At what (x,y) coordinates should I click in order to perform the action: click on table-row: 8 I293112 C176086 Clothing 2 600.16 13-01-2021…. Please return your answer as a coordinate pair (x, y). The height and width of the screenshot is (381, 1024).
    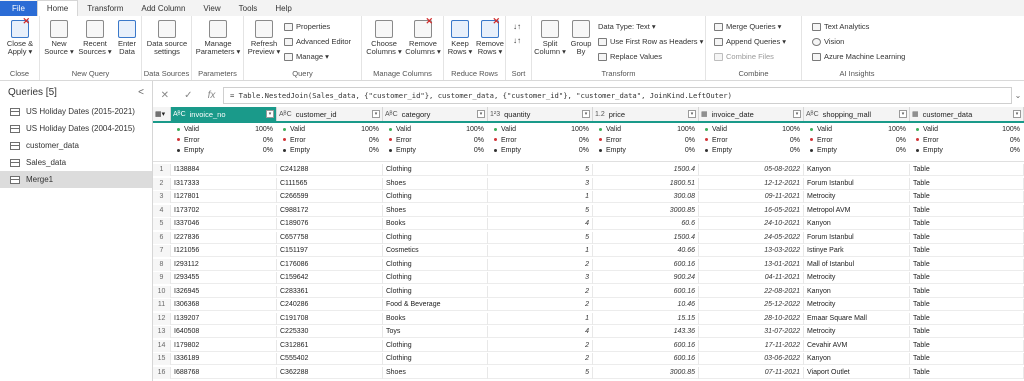
    Looking at the image, I should click on (588, 264).